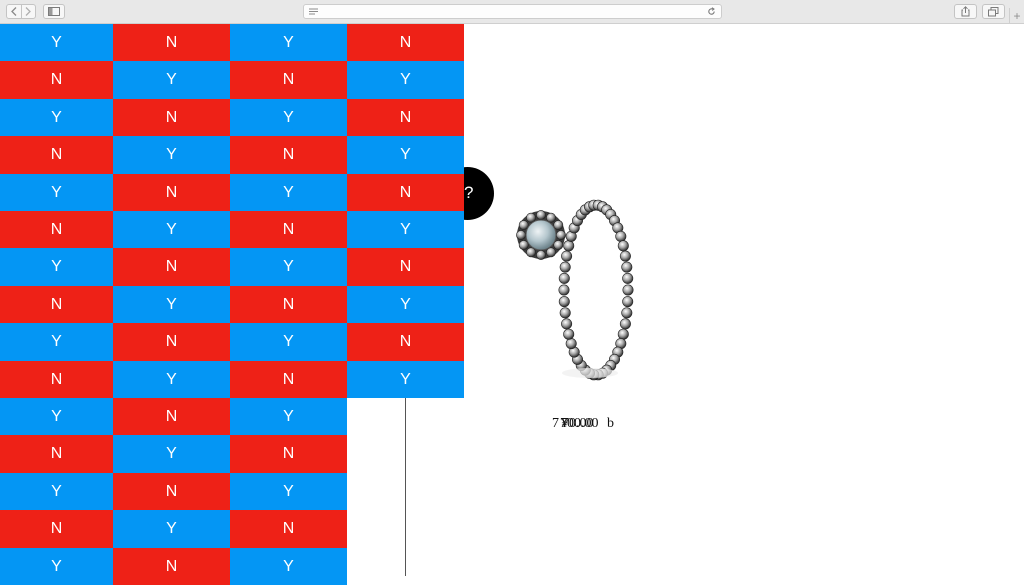 Image resolution: width=1024 pixels, height=585 pixels. I want to click on back-button, so click(14, 11).